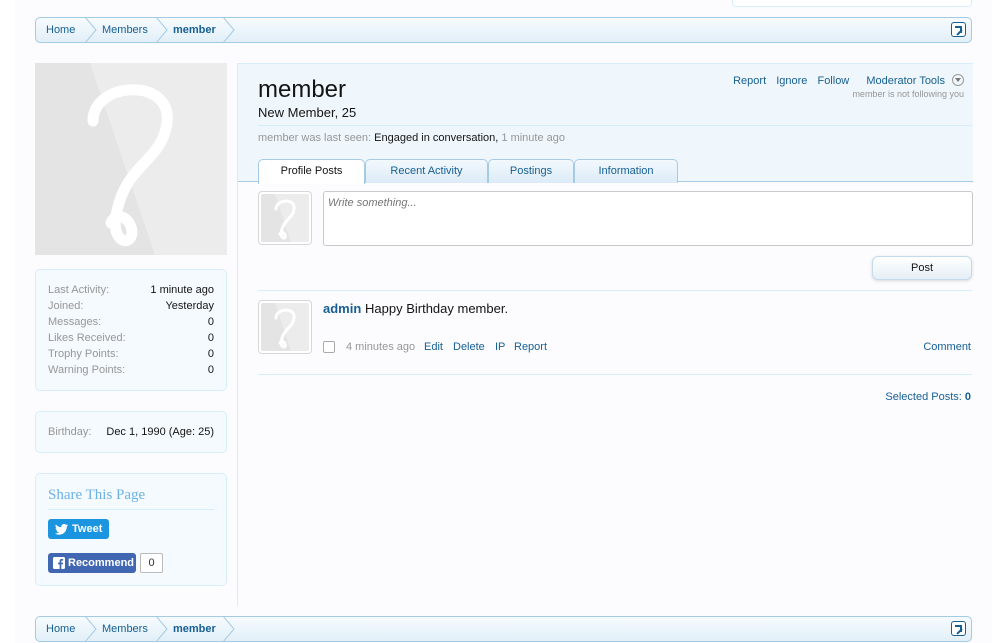  Describe the element at coordinates (97, 495) in the screenshot. I see `share-title: Share This Page` at that location.